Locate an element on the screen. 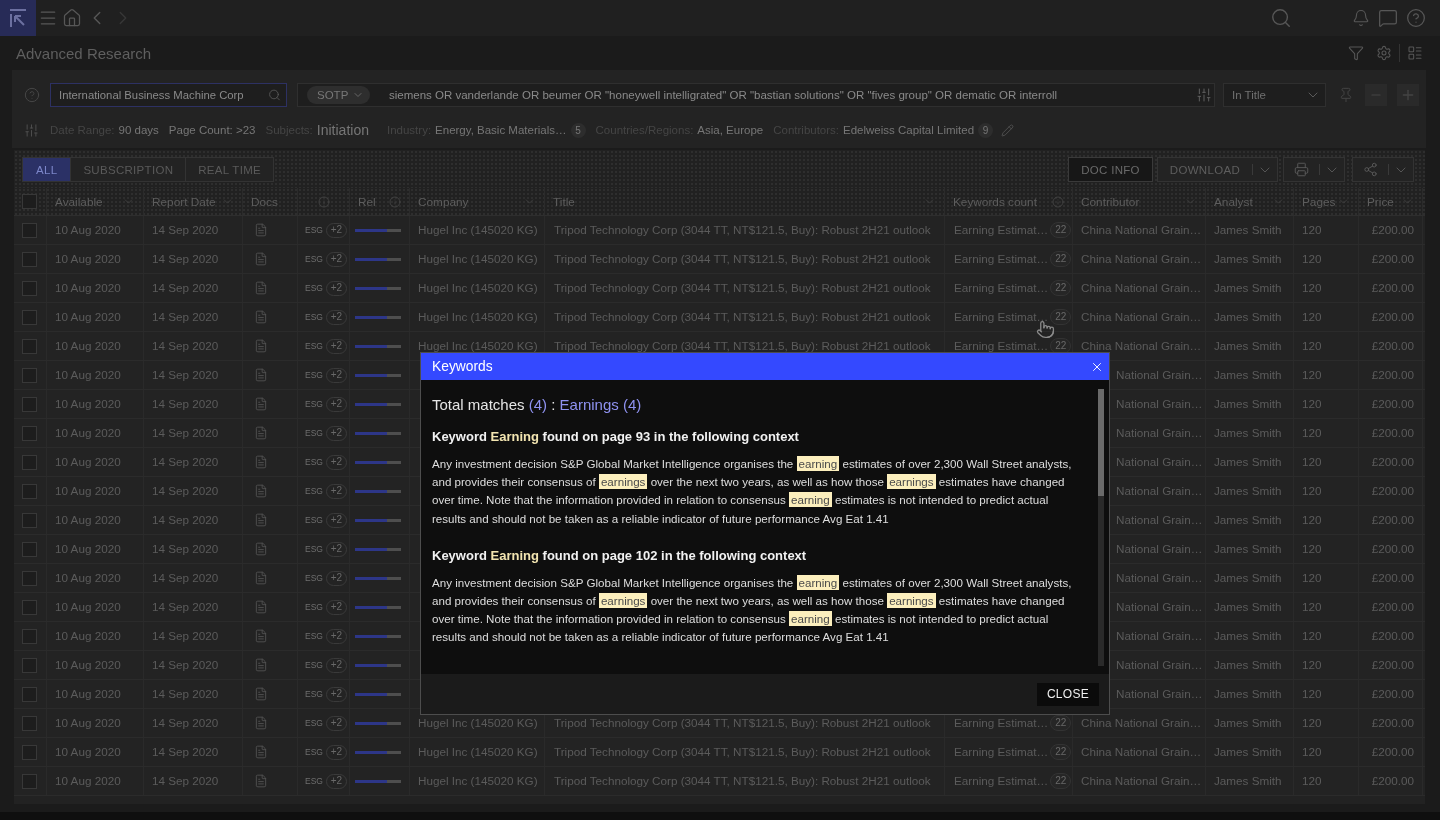  settings-icon is located at coordinates (1384, 53).